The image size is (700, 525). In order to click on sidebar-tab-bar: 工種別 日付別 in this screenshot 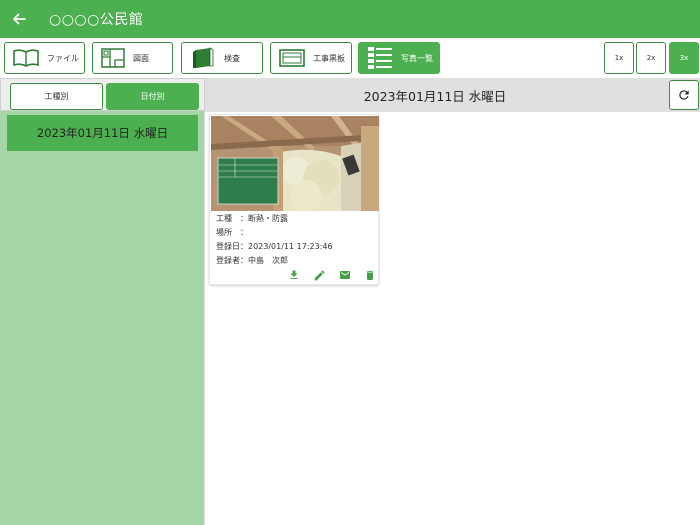, I will do `click(102, 94)`.